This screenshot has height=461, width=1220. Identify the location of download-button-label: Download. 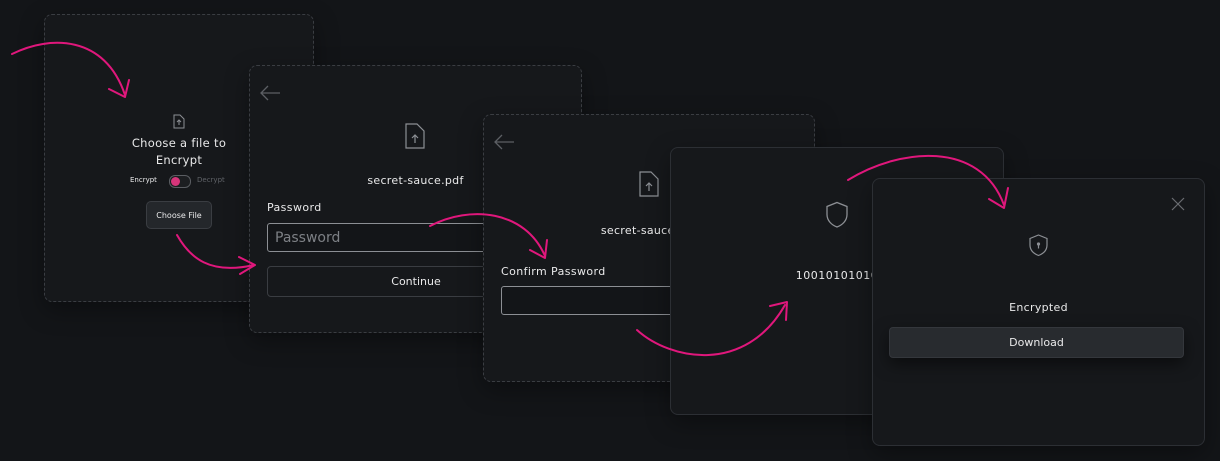
(1036, 342).